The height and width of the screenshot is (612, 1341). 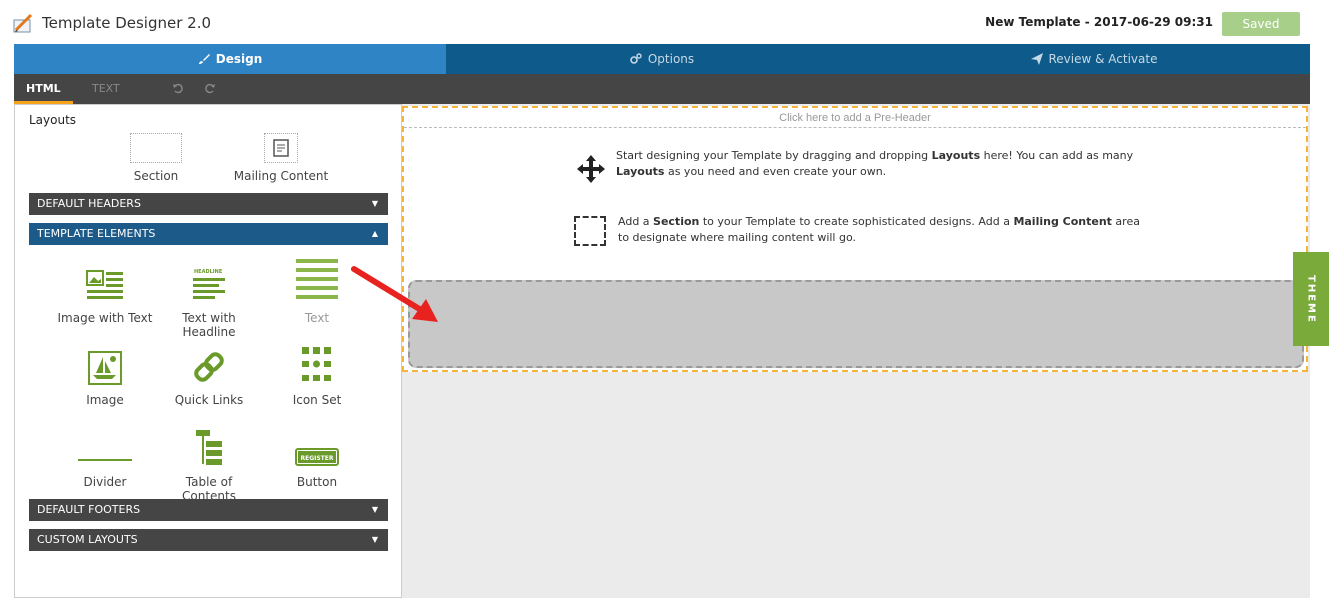 What do you see at coordinates (591, 169) in the screenshot?
I see `move-arrows-icon` at bounding box center [591, 169].